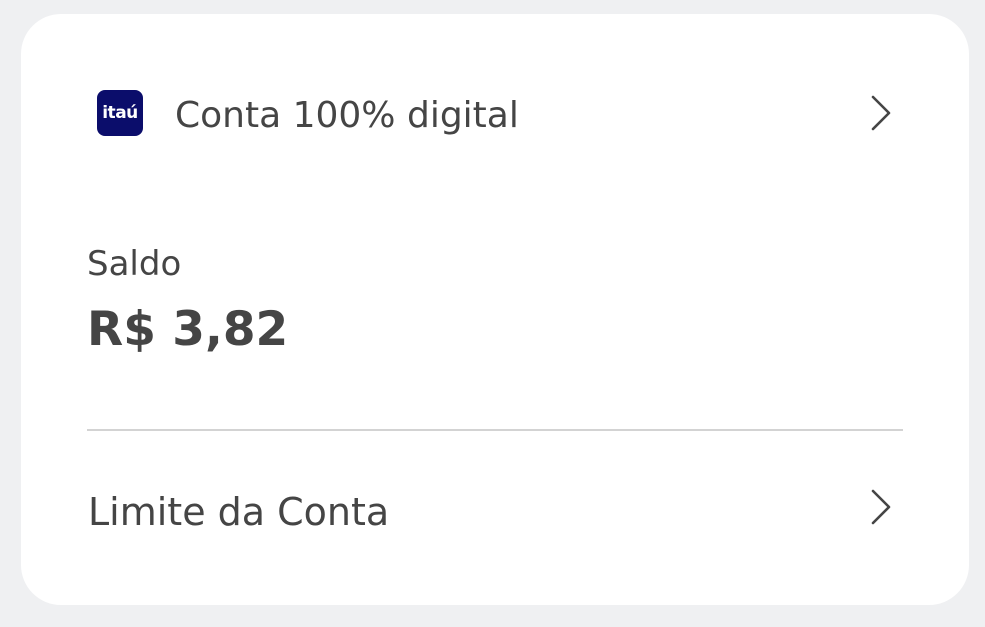  Describe the element at coordinates (347, 115) in the screenshot. I see `account-title: Conta 100% digital` at that location.